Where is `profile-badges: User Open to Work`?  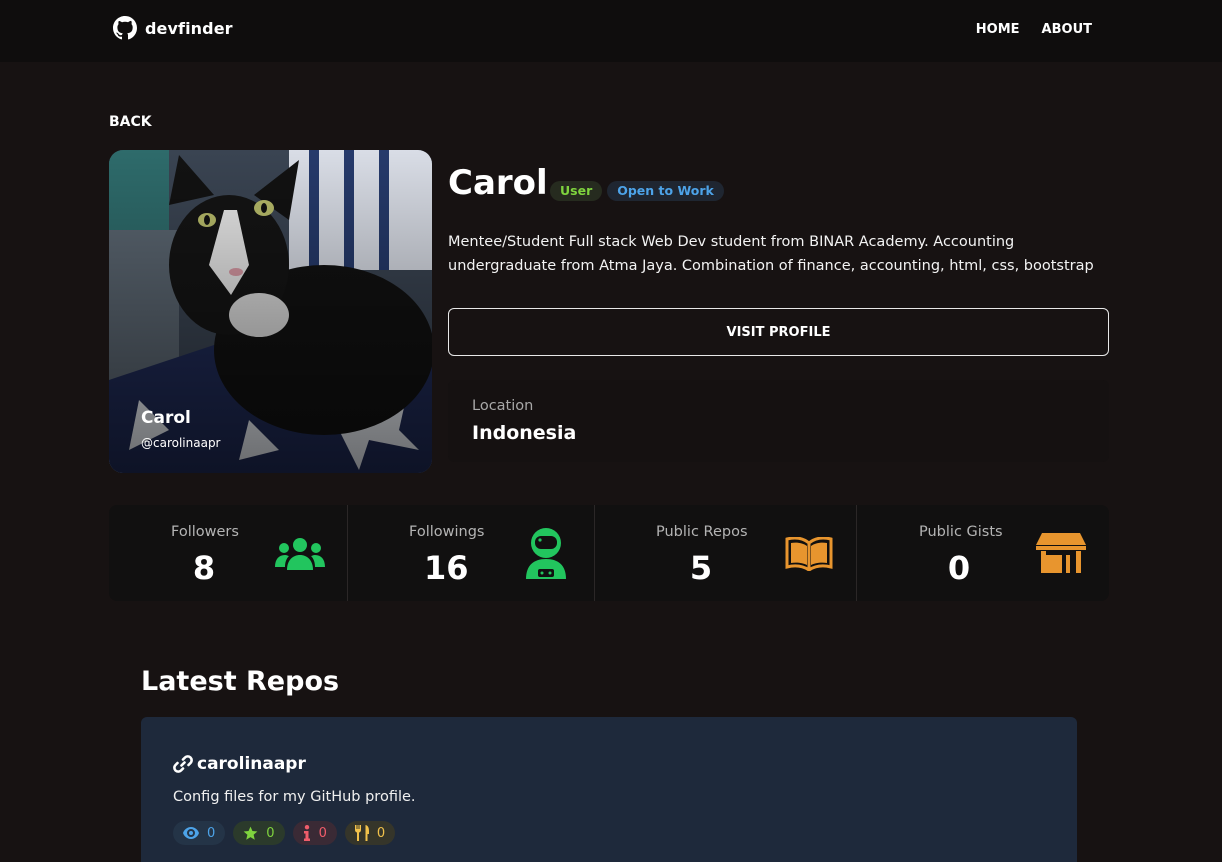 profile-badges: User Open to Work is located at coordinates (637, 191).